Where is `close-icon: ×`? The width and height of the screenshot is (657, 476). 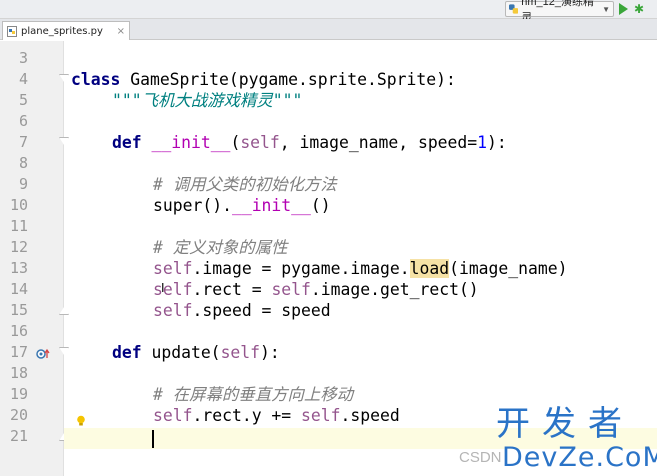
close-icon: × is located at coordinates (121, 31).